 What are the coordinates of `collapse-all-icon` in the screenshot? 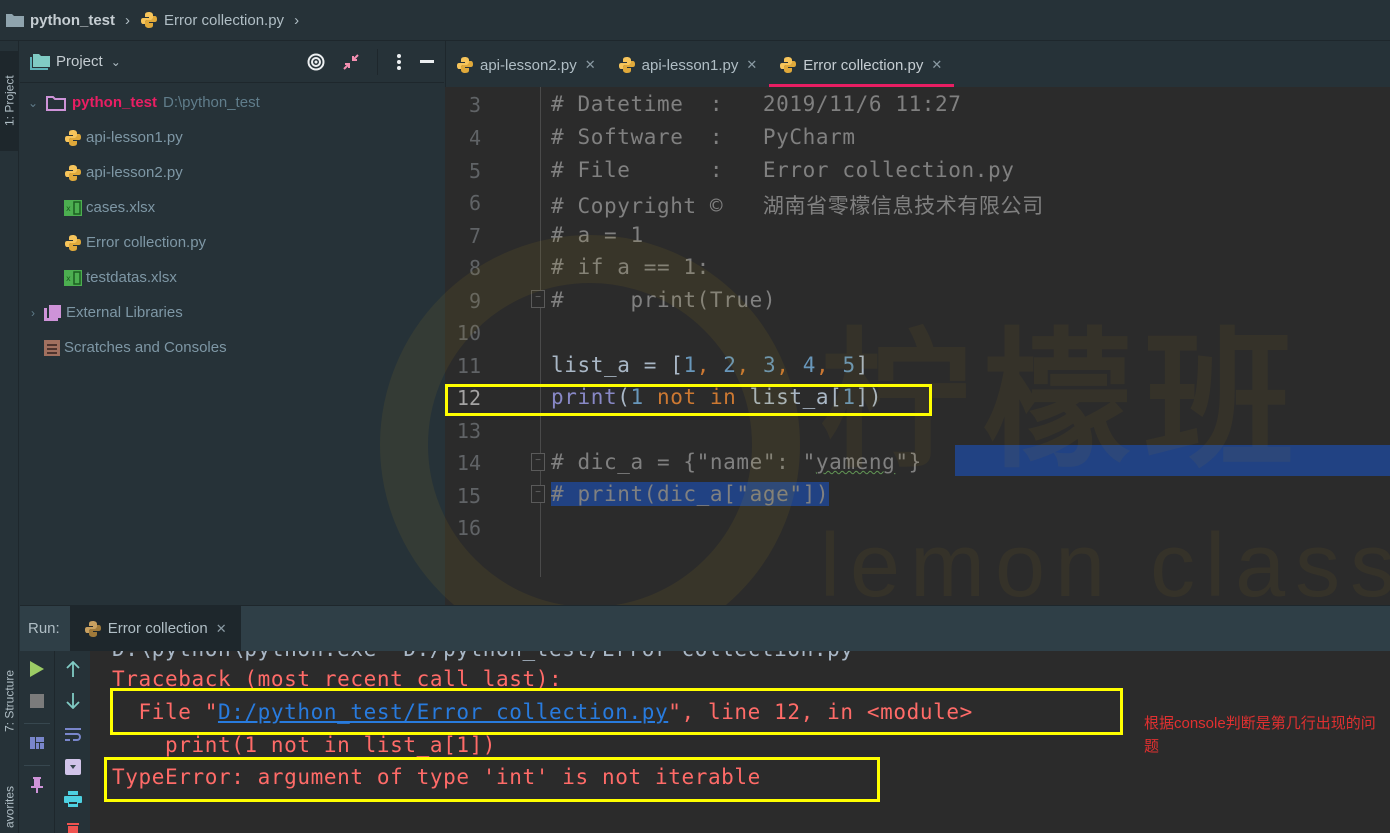 It's located at (351, 62).